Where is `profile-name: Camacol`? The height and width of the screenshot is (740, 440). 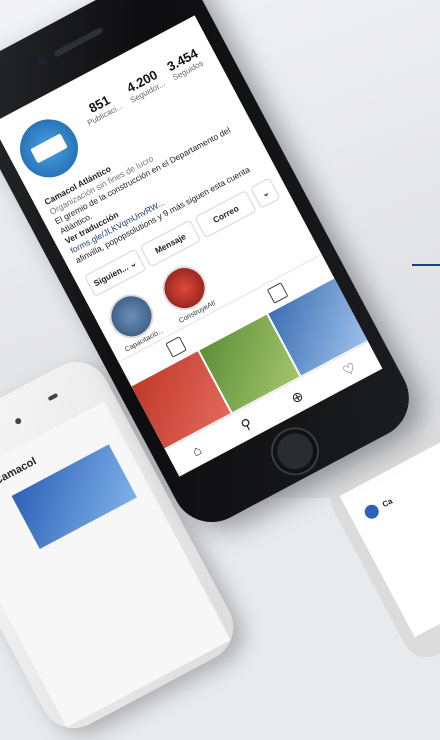 profile-name: Camacol is located at coordinates (19, 471).